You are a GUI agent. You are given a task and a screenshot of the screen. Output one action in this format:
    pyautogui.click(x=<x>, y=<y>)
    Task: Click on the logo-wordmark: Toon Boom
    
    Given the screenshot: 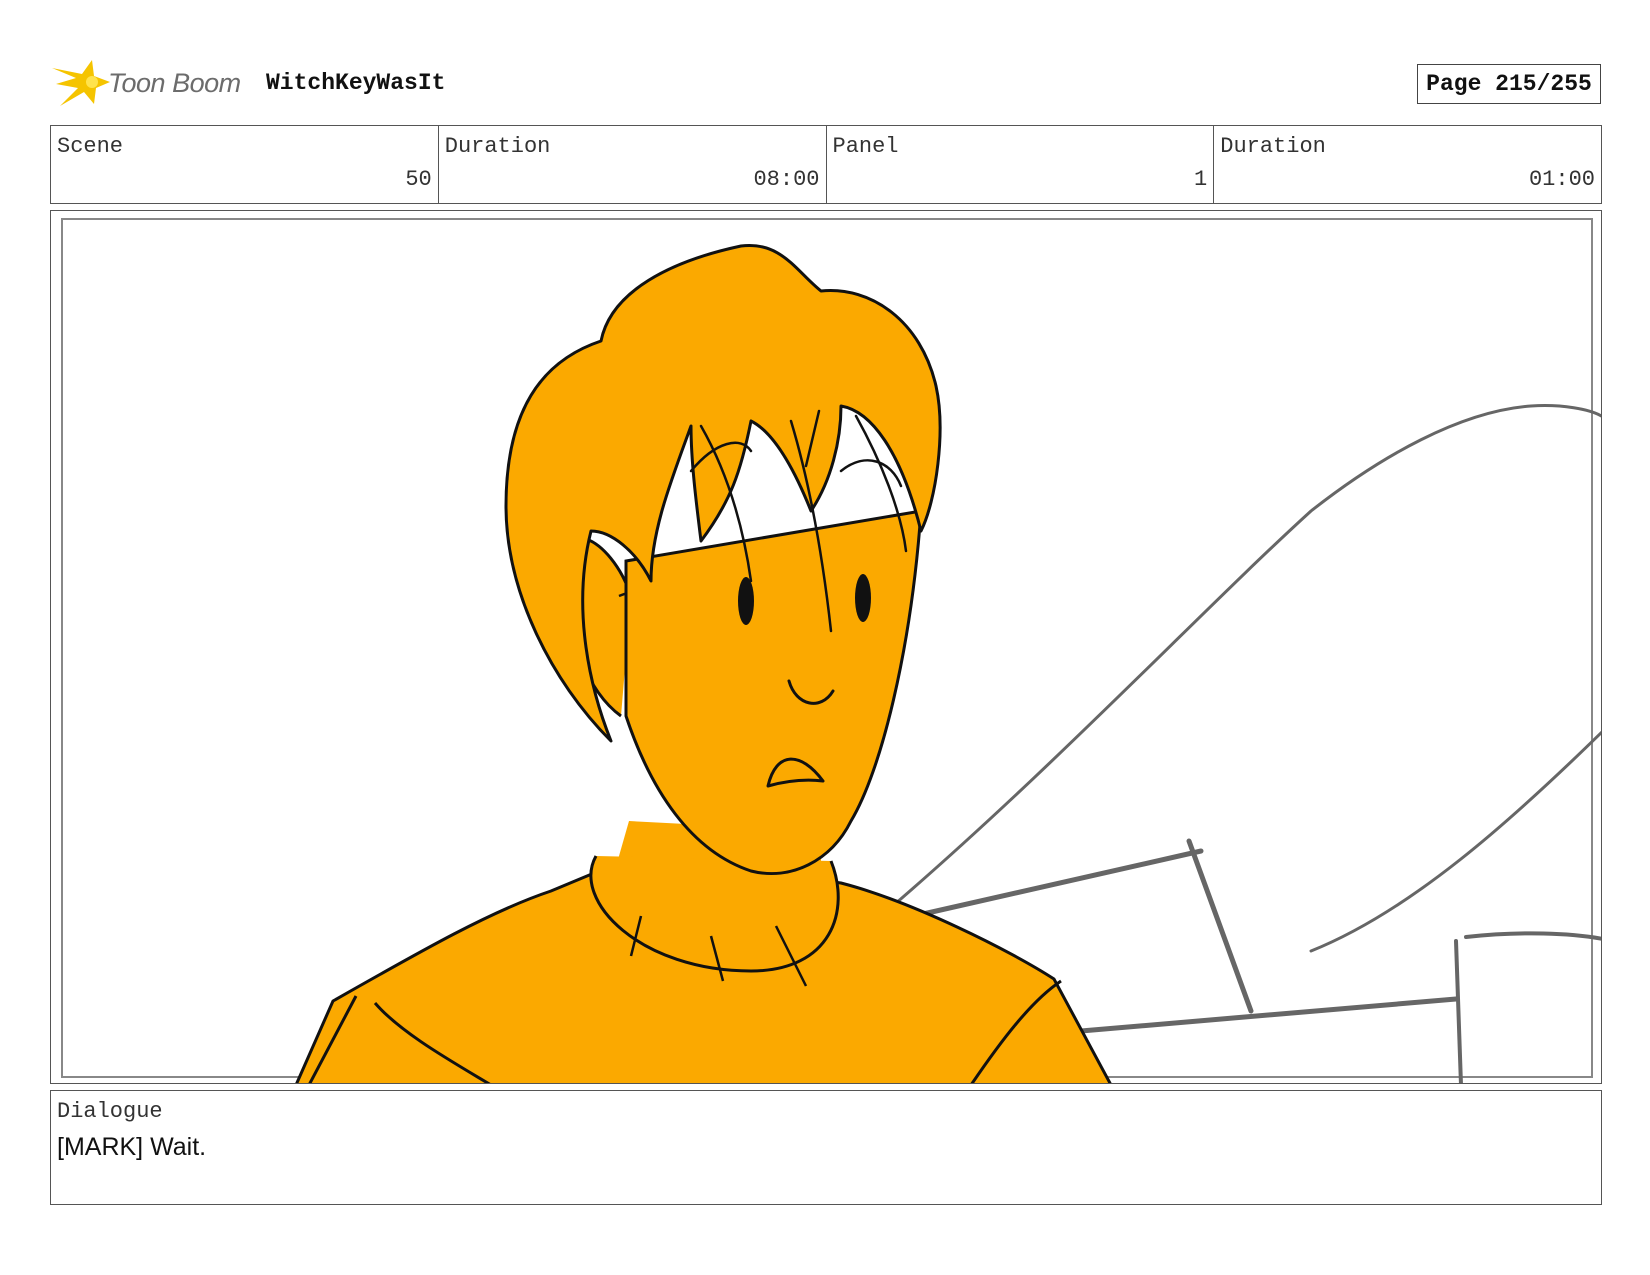 What is the action you would take?
    pyautogui.click(x=174, y=83)
    